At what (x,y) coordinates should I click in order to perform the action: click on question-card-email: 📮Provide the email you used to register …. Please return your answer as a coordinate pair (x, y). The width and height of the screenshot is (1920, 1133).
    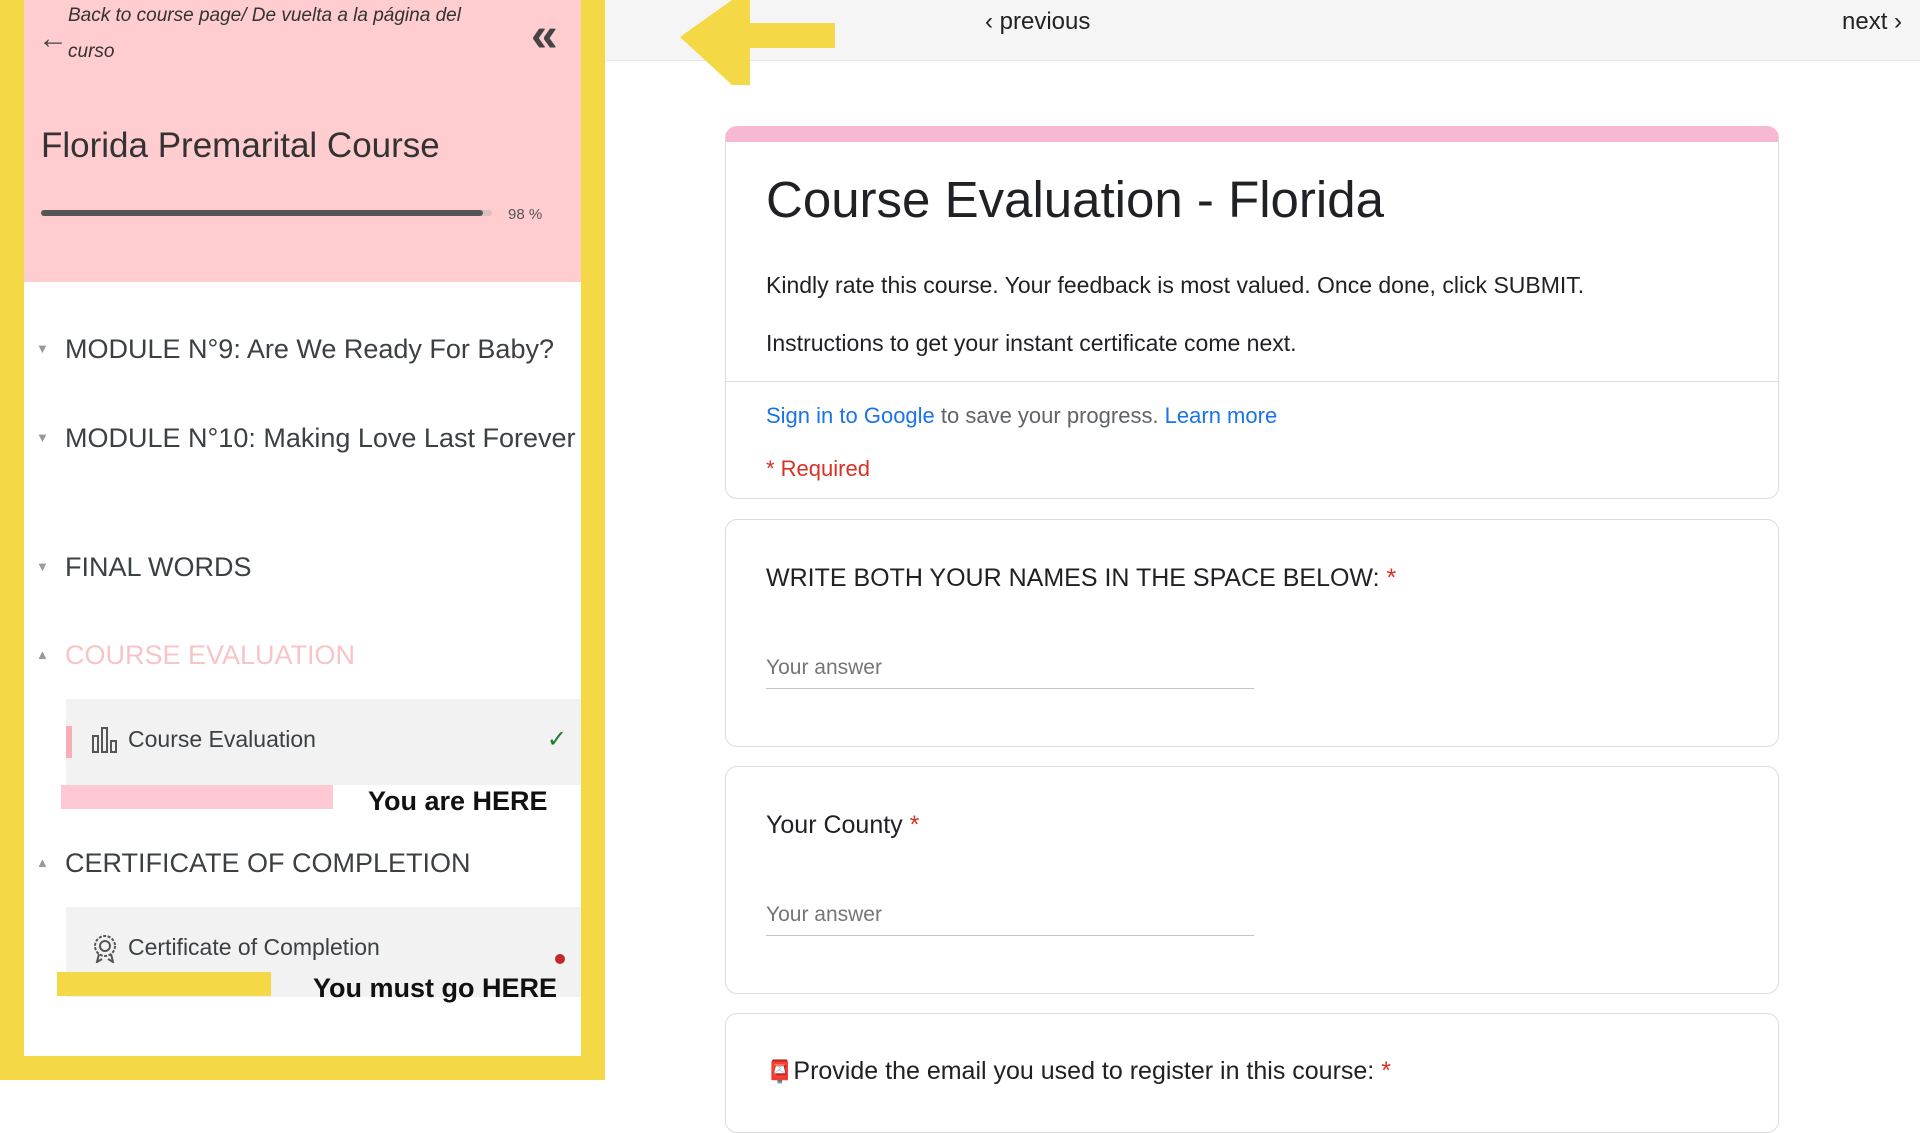
    Looking at the image, I should click on (1252, 1073).